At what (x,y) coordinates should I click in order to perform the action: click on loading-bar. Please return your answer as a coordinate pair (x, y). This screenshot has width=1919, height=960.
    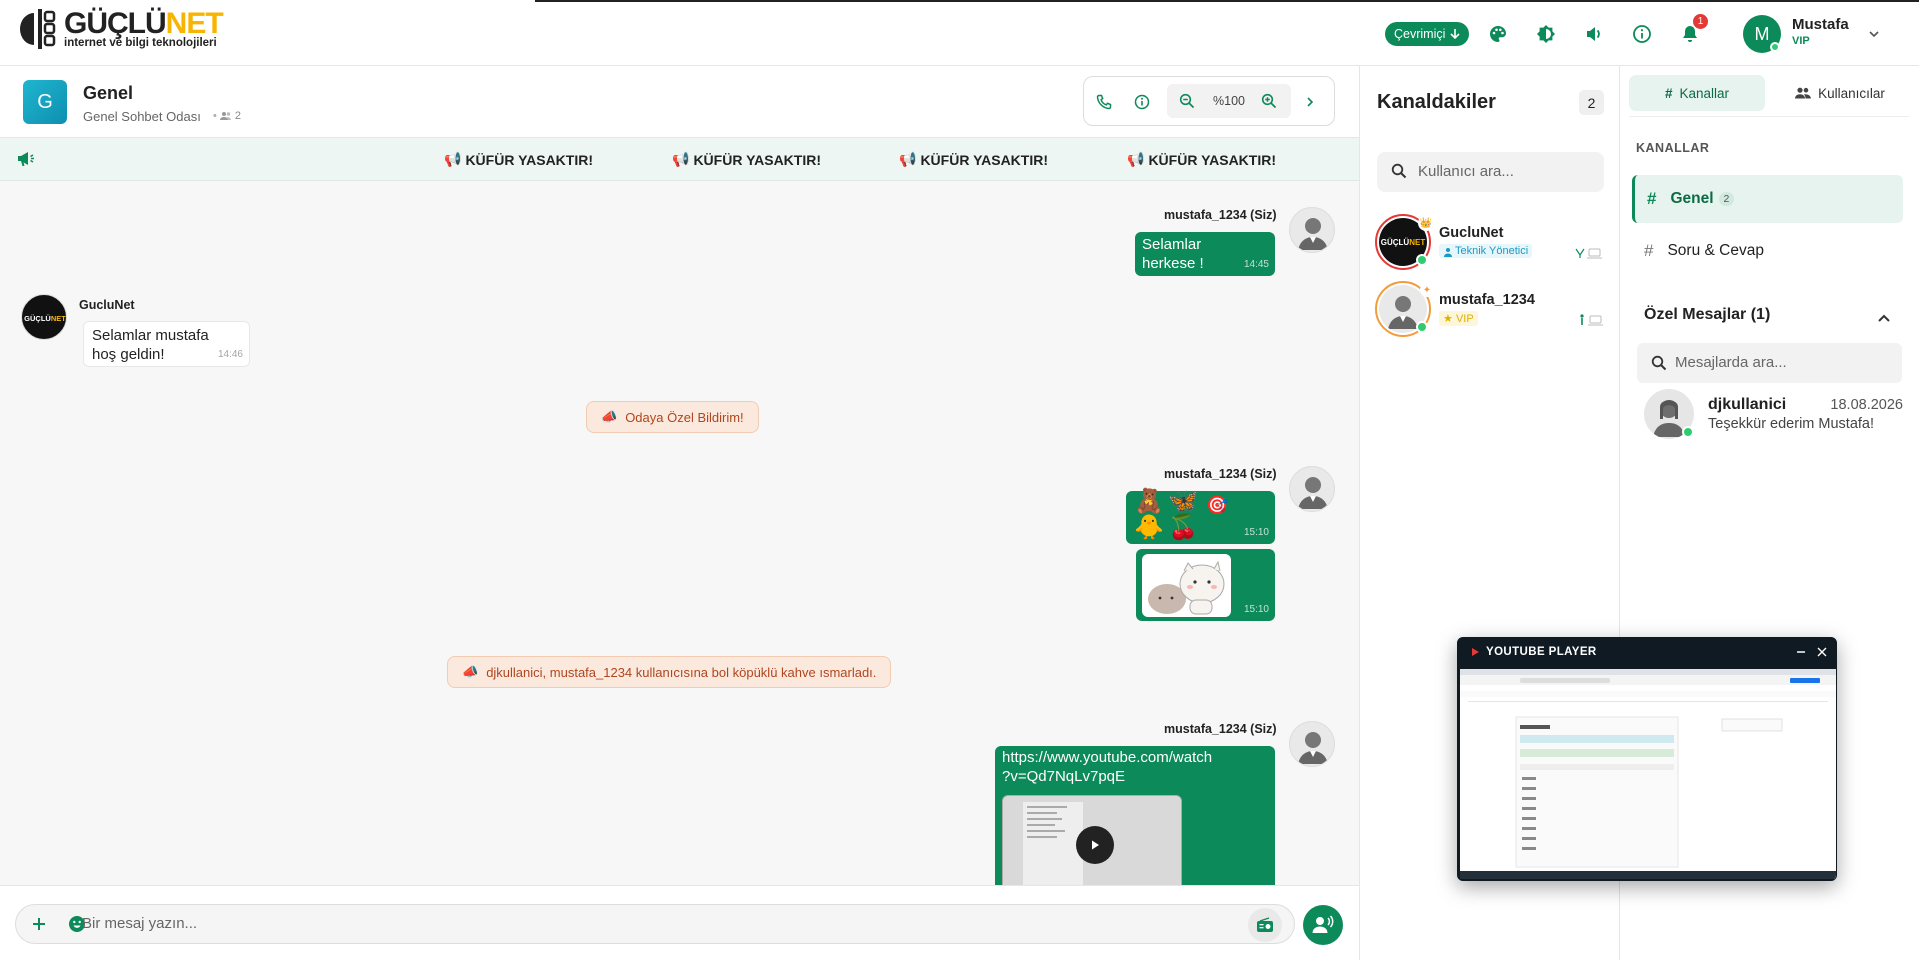
    Looking at the image, I should click on (1227, 1).